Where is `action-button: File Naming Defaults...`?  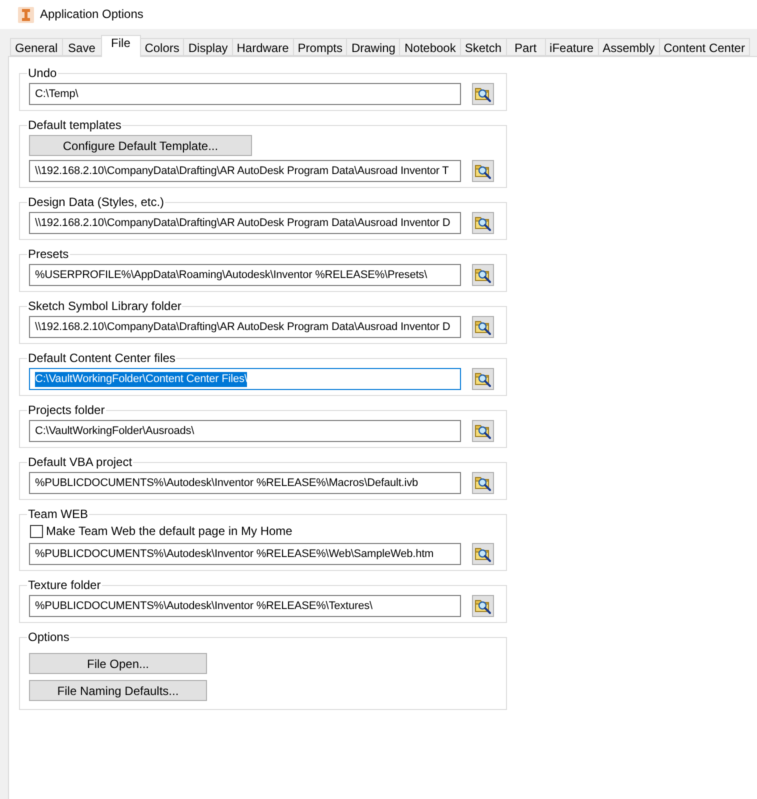 action-button: File Naming Defaults... is located at coordinates (118, 690).